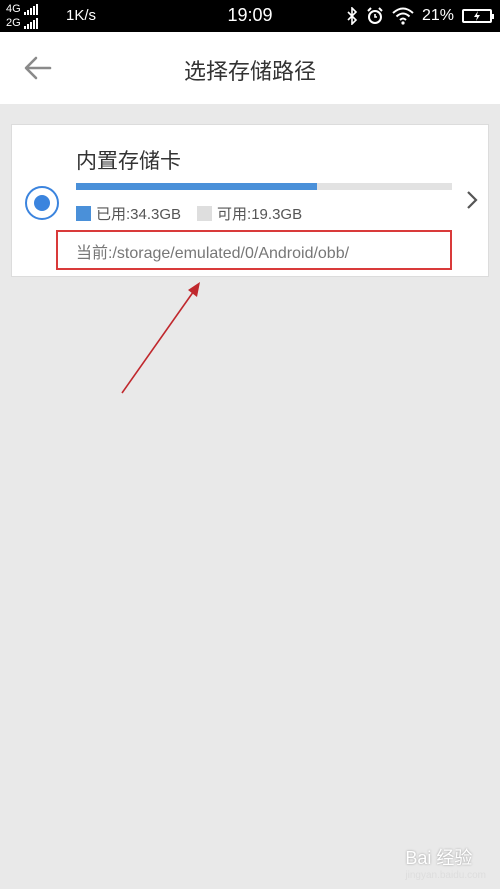  I want to click on battery-percent: 21%, so click(437, 15).